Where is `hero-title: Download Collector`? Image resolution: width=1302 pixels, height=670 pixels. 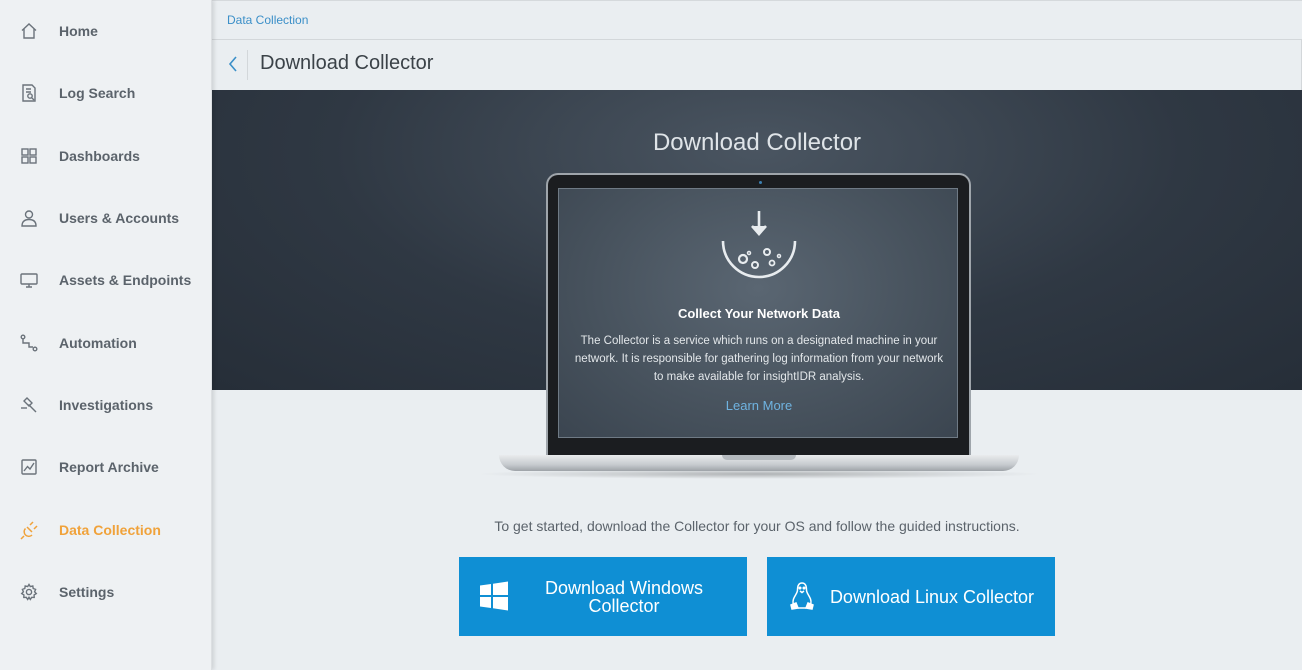
hero-title: Download Collector is located at coordinates (757, 142).